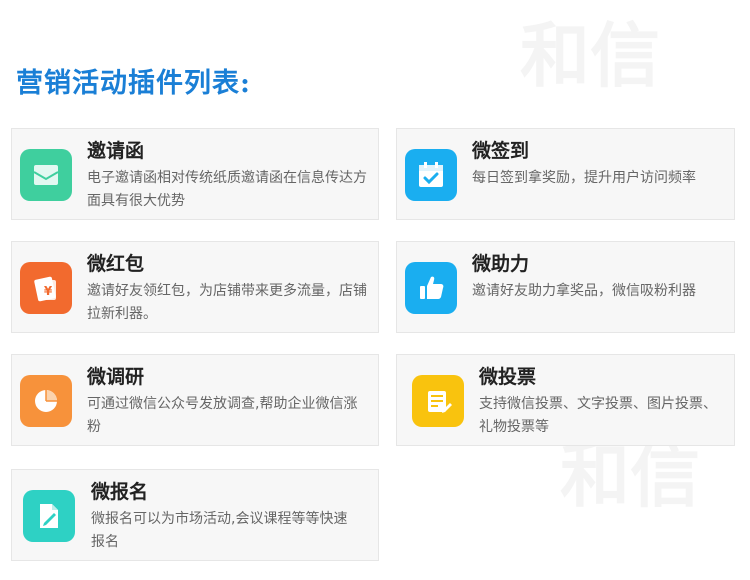 The height and width of the screenshot is (580, 750). What do you see at coordinates (116, 377) in the screenshot?
I see `plugin-title: 微调研` at bounding box center [116, 377].